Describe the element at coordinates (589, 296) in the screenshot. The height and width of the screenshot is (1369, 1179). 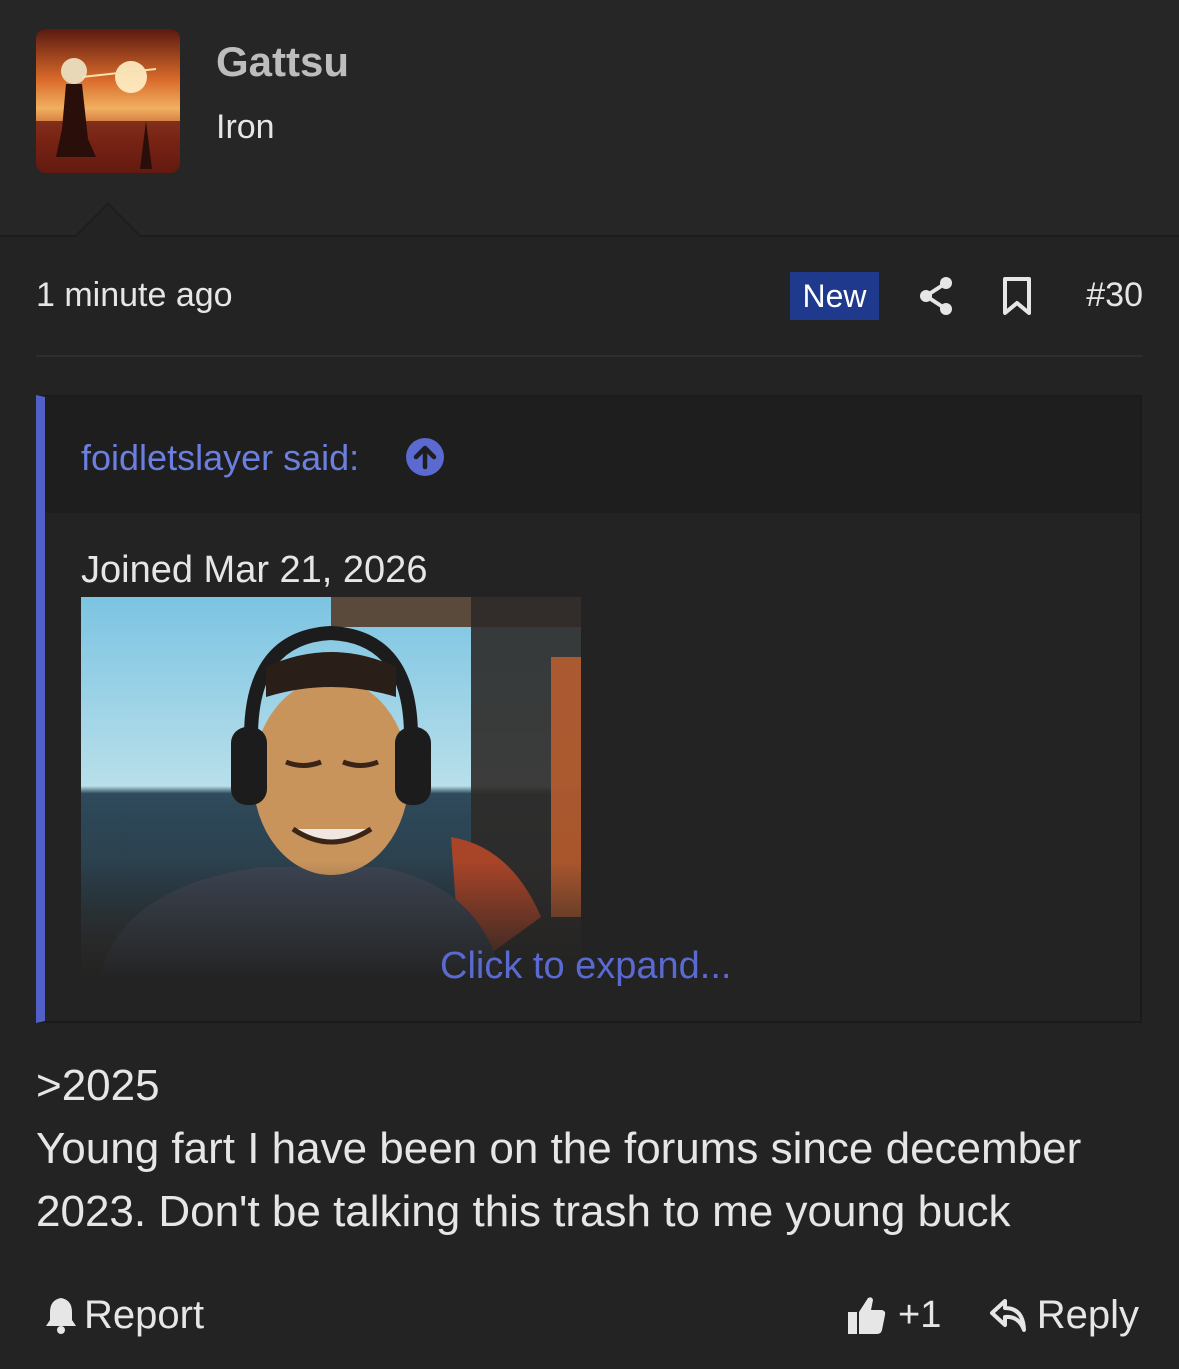
I see `post-meta-bar: 1 minute ago New #30` at that location.